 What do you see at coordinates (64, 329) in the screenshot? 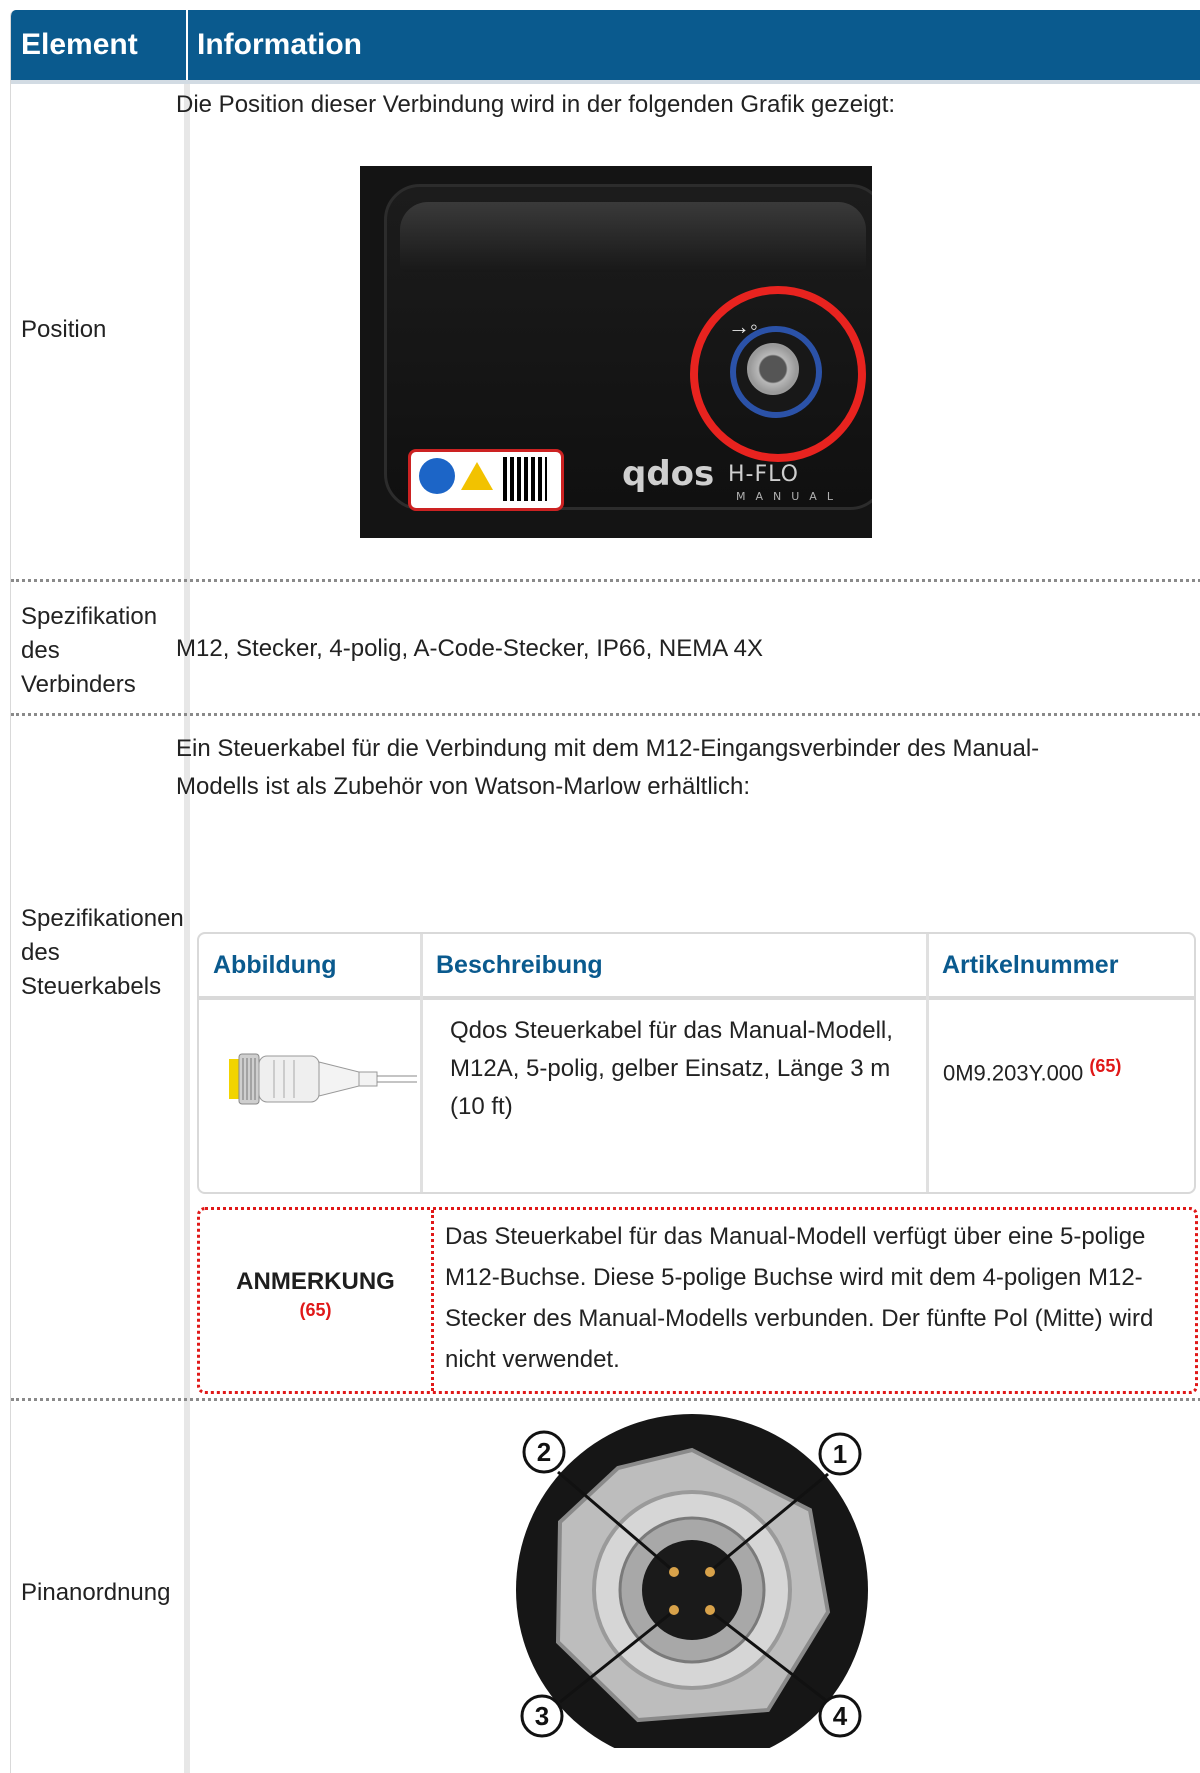
I see `row-label-position: Position` at bounding box center [64, 329].